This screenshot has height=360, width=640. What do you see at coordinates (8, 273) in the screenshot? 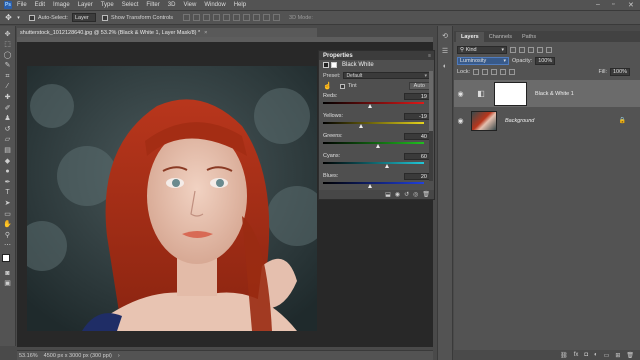
I see `quick-mask-icon: ◙` at bounding box center [8, 273].